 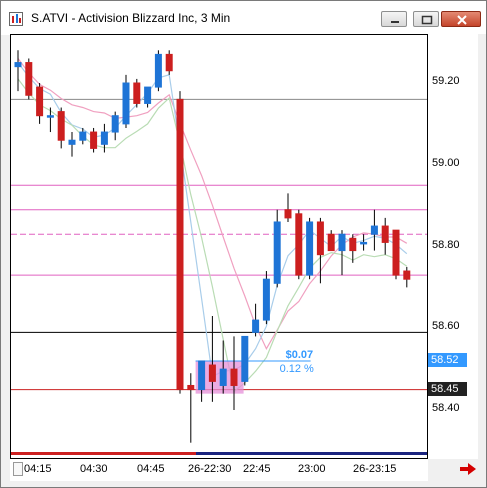 I want to click on time-tick-label: 26-22:30, so click(x=210, y=469).